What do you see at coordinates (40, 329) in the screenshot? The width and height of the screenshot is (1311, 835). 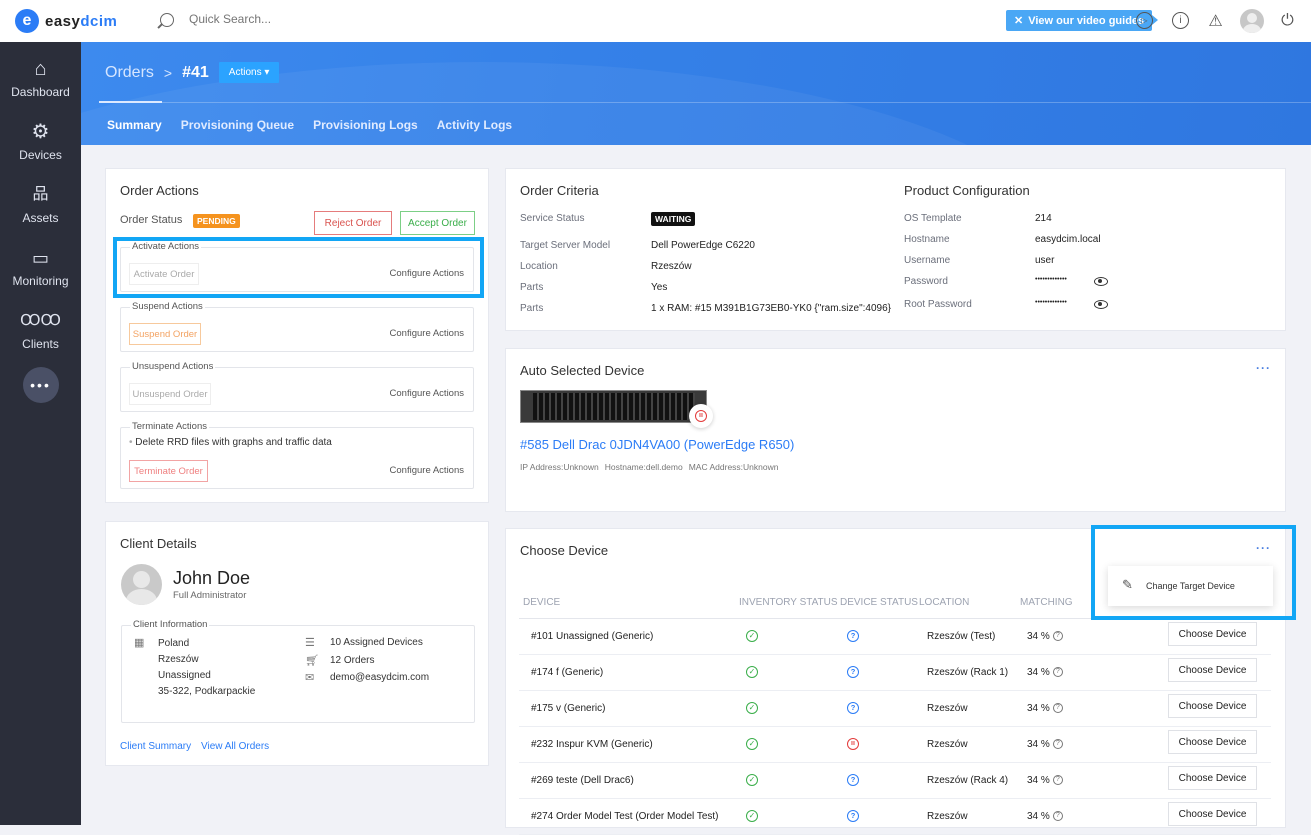 I see `sidebar-item-clients: ꝎꝎ Clients` at bounding box center [40, 329].